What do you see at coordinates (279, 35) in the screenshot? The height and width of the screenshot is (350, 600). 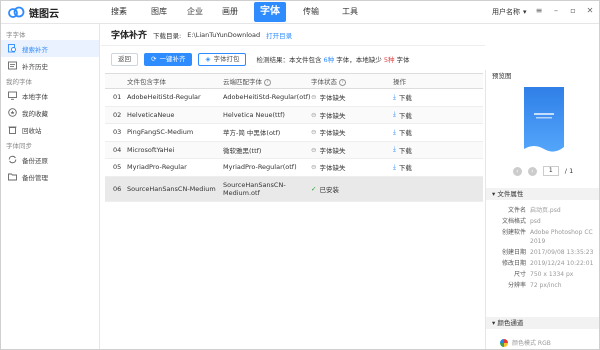 I see `open-directory-link: 打开目录` at bounding box center [279, 35].